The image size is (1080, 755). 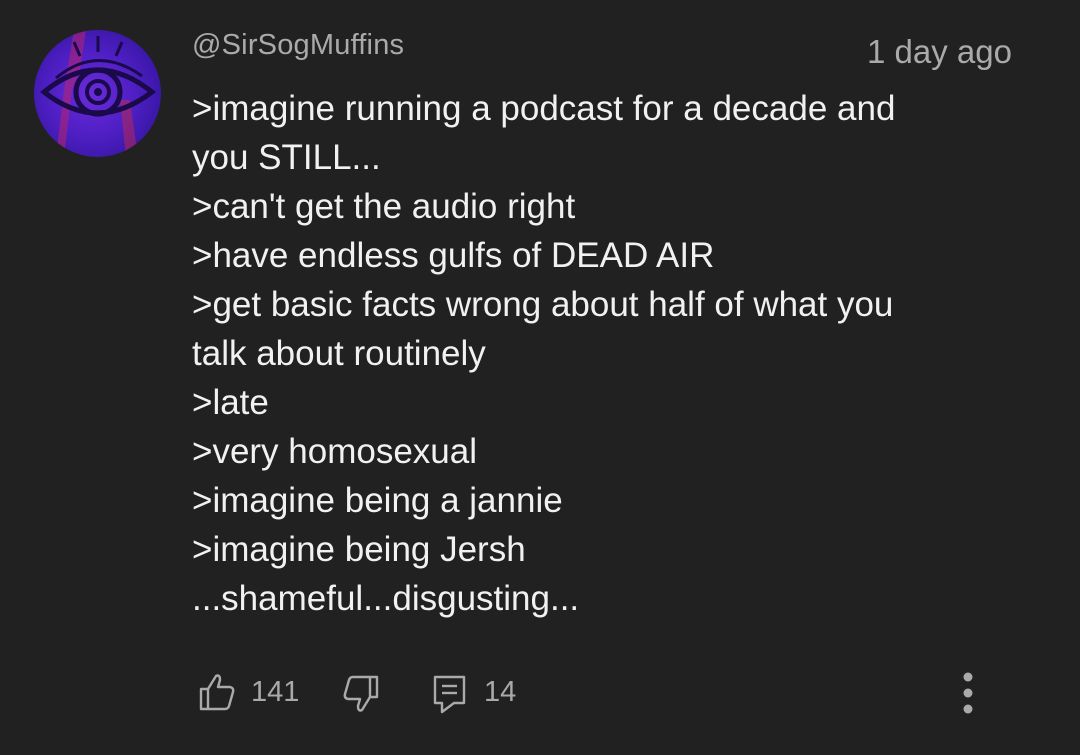 I want to click on more-vertical-icon, so click(x=968, y=693).